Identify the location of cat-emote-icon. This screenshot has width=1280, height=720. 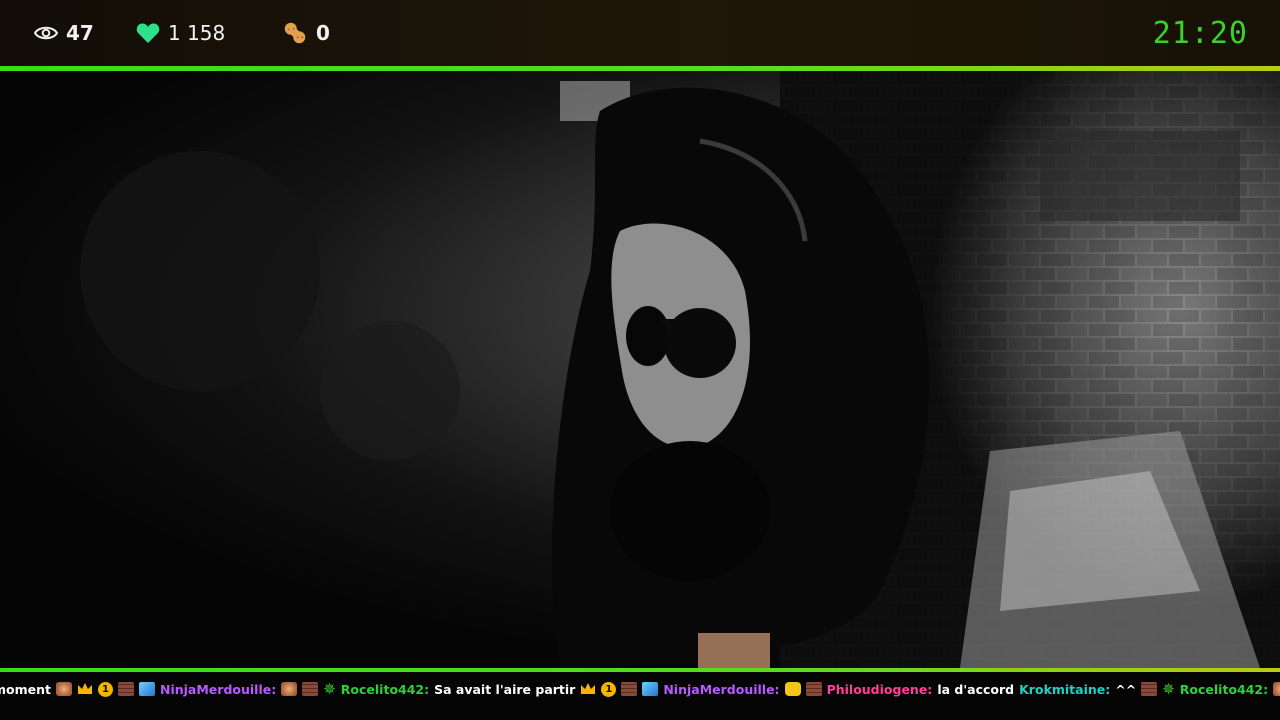
(792, 689).